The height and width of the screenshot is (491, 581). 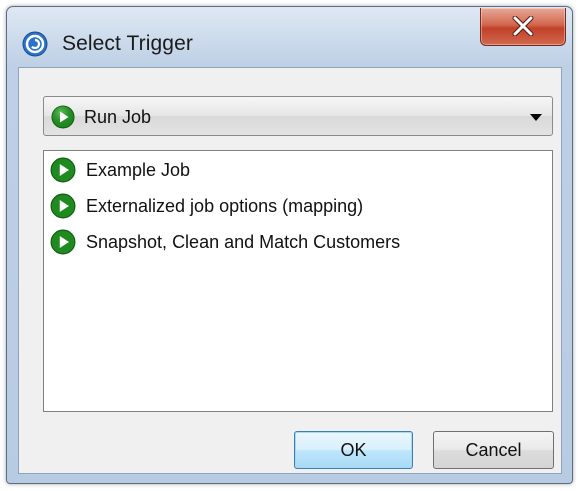 What do you see at coordinates (243, 242) in the screenshot?
I see `job-label: Snapshot, Clean and Match Customers` at bounding box center [243, 242].